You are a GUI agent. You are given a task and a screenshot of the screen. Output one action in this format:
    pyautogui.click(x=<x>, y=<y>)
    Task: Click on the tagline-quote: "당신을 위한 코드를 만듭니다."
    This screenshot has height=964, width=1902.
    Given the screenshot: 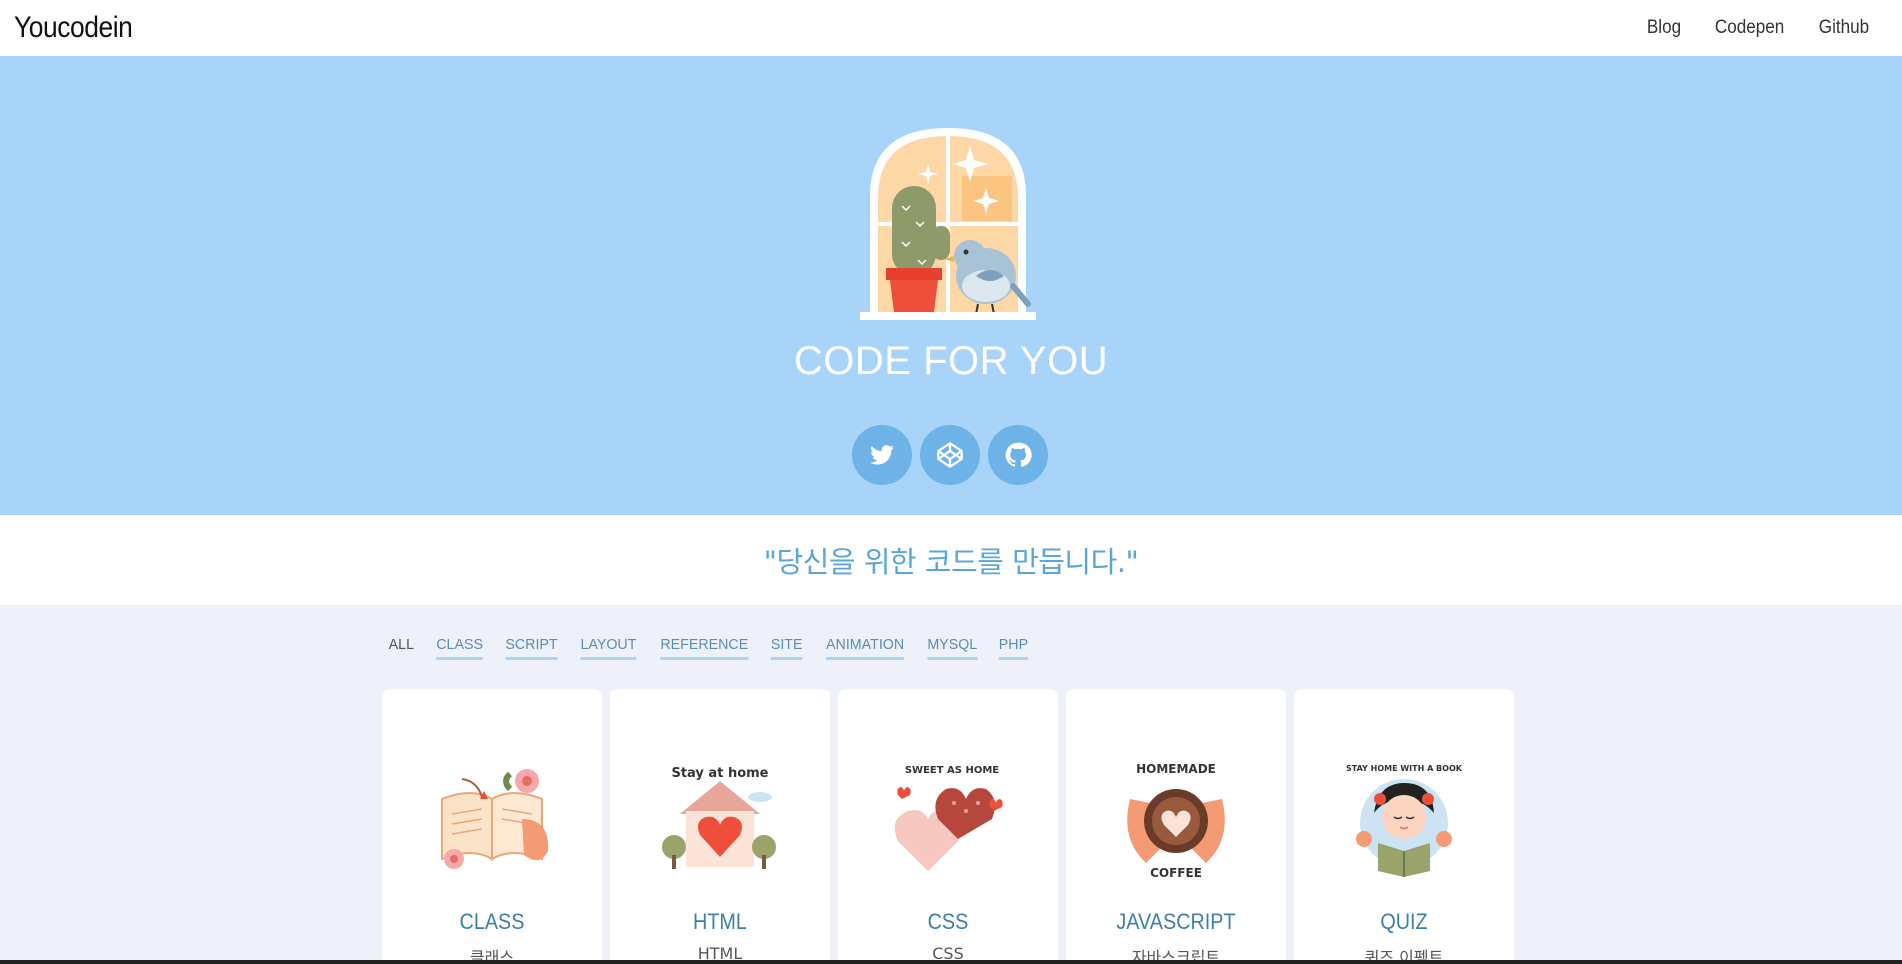 What is the action you would take?
    pyautogui.click(x=951, y=562)
    